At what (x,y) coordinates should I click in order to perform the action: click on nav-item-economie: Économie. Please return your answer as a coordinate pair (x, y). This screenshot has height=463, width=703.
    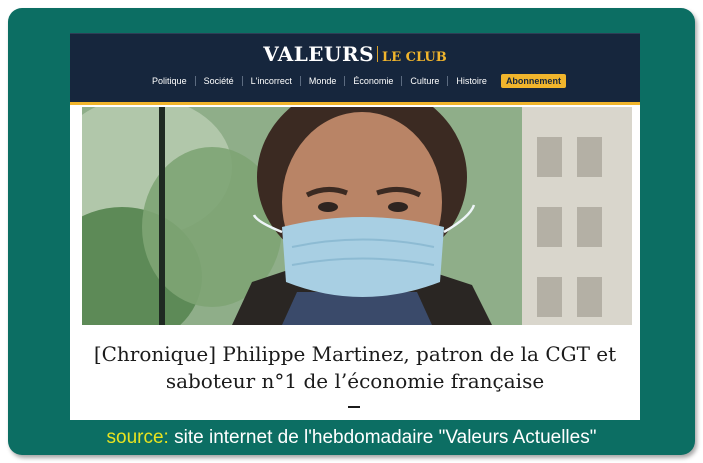
    Looking at the image, I should click on (373, 81).